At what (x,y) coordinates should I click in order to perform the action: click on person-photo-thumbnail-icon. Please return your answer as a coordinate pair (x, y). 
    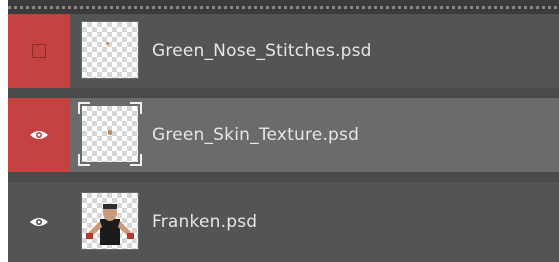
    Looking at the image, I should click on (110, 224).